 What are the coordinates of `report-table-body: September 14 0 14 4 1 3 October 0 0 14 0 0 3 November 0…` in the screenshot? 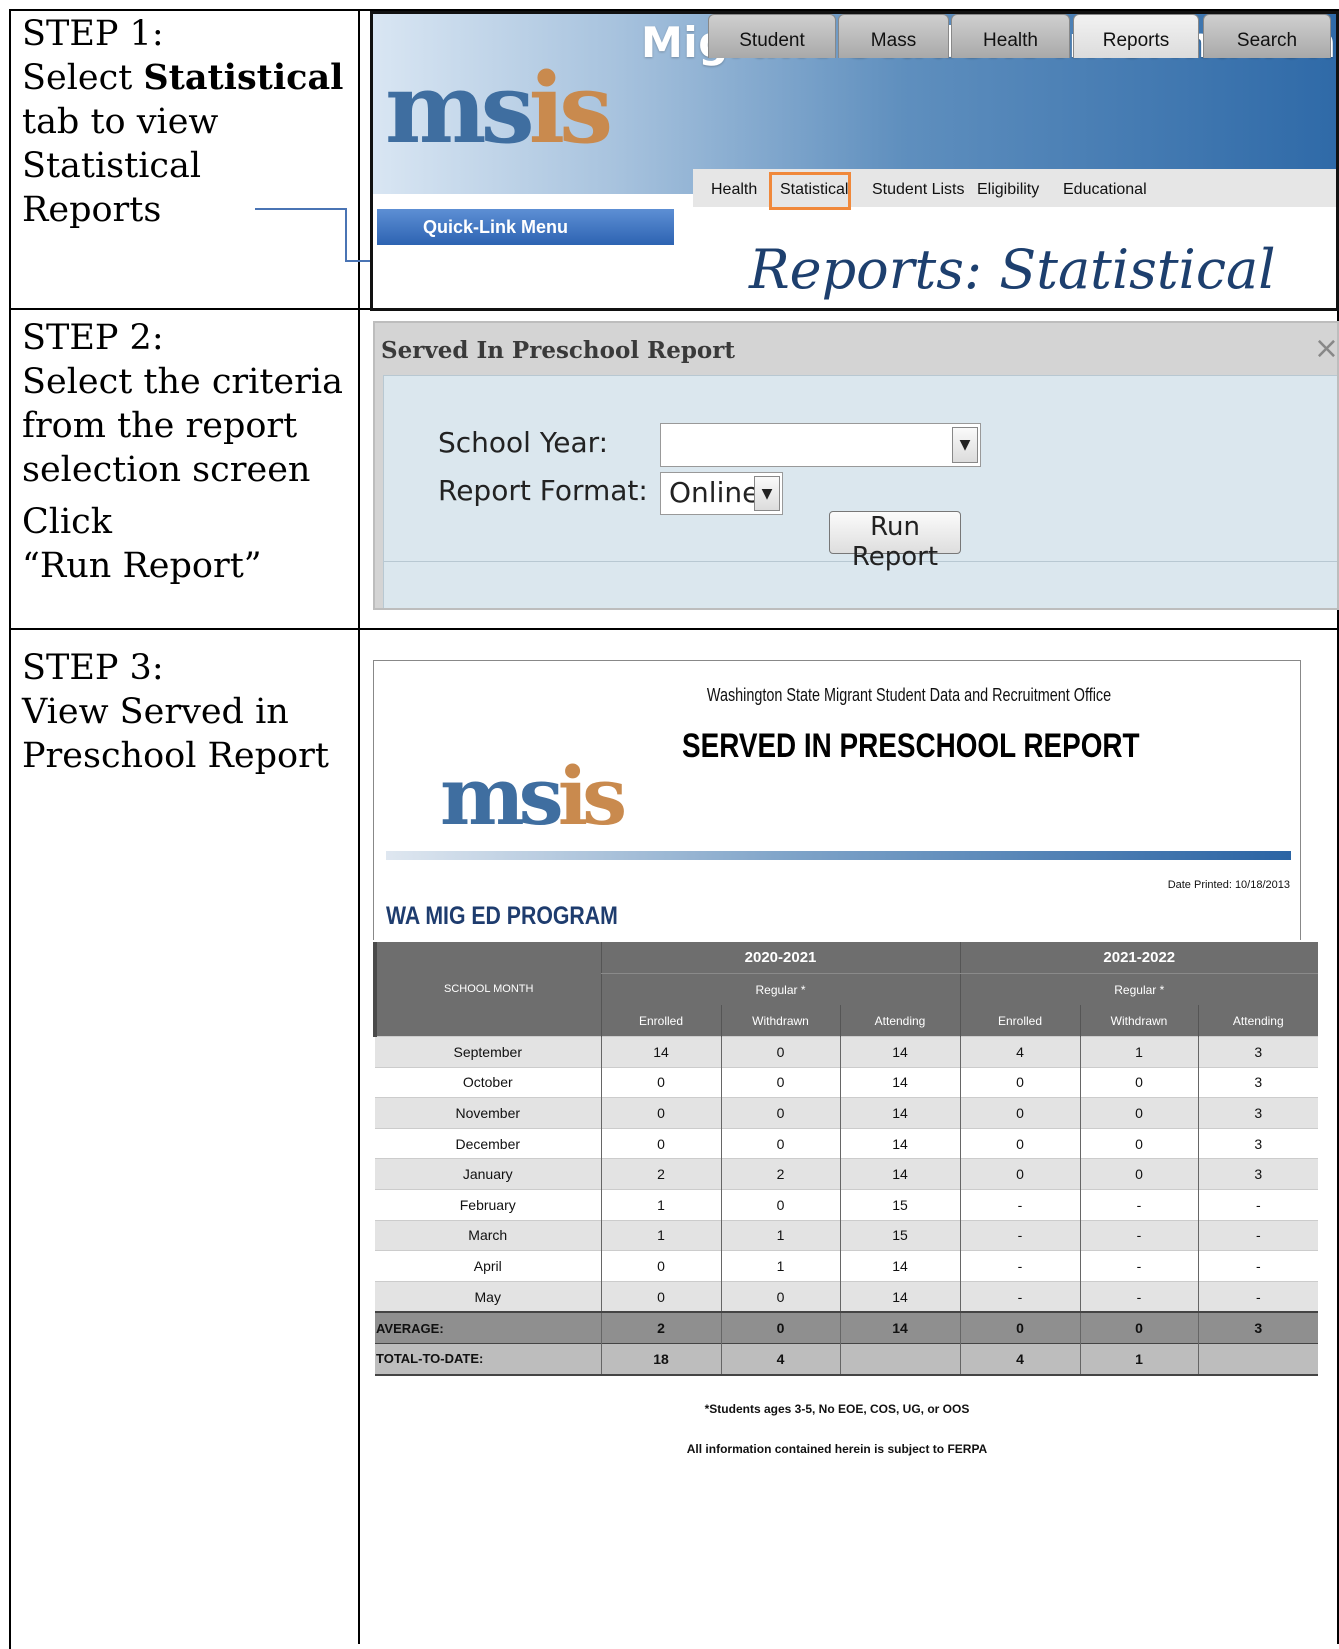 It's located at (847, 1206).